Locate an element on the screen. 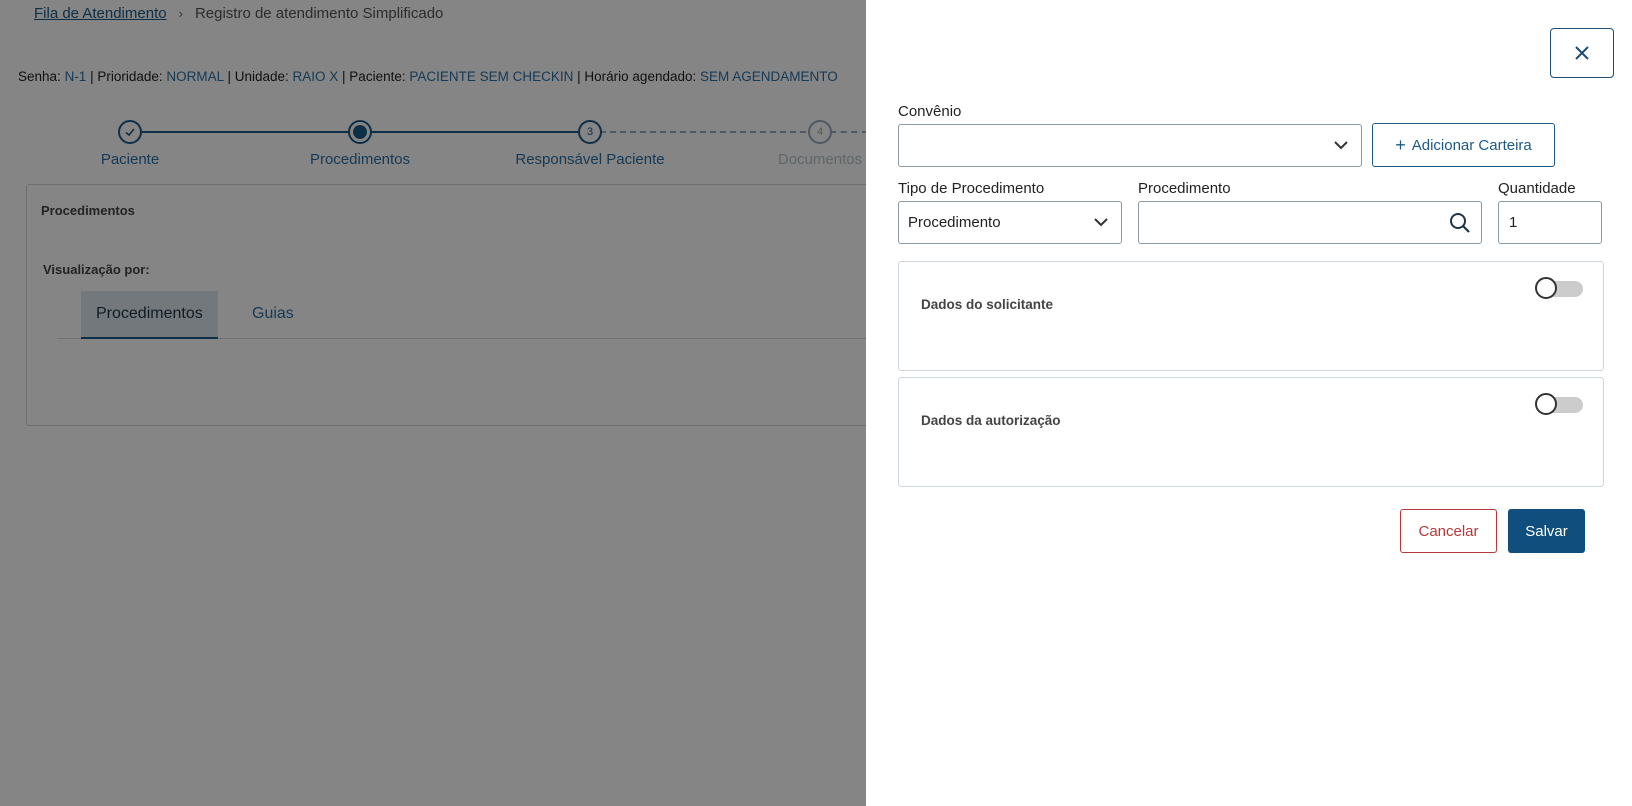 This screenshot has width=1632, height=806. procedimento-search-input is located at coordinates (1310, 222).